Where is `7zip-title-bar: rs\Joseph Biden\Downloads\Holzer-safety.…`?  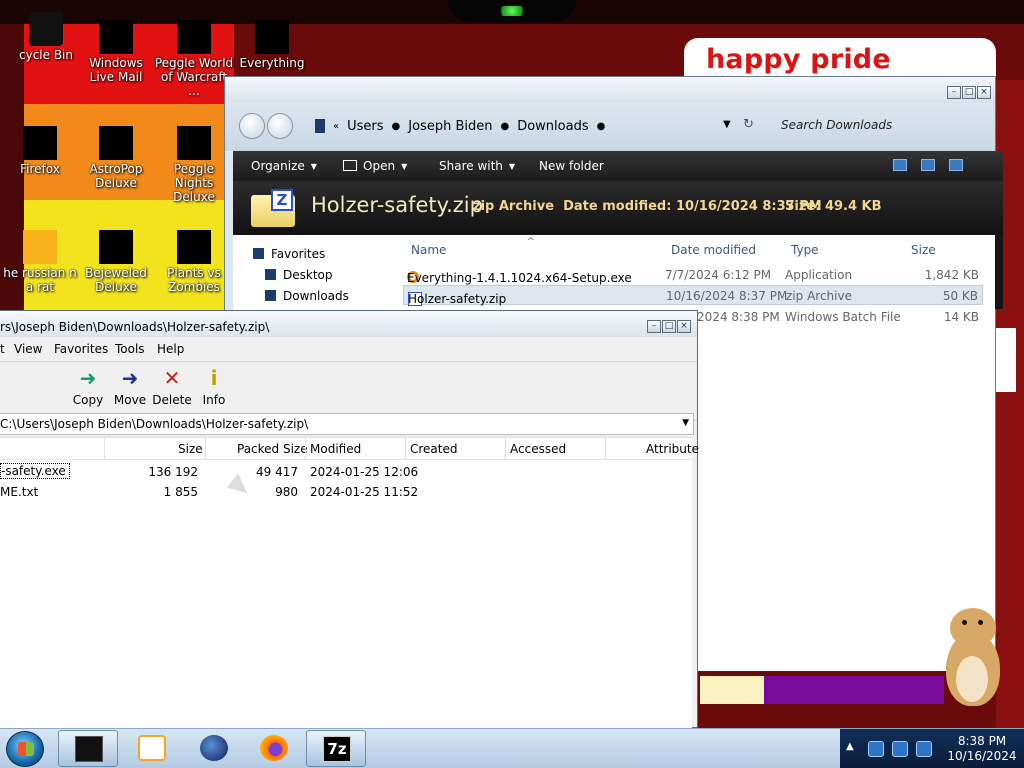 7zip-title-bar: rs\Joseph Biden\Downloads\Holzer-safety.… is located at coordinates (348, 324).